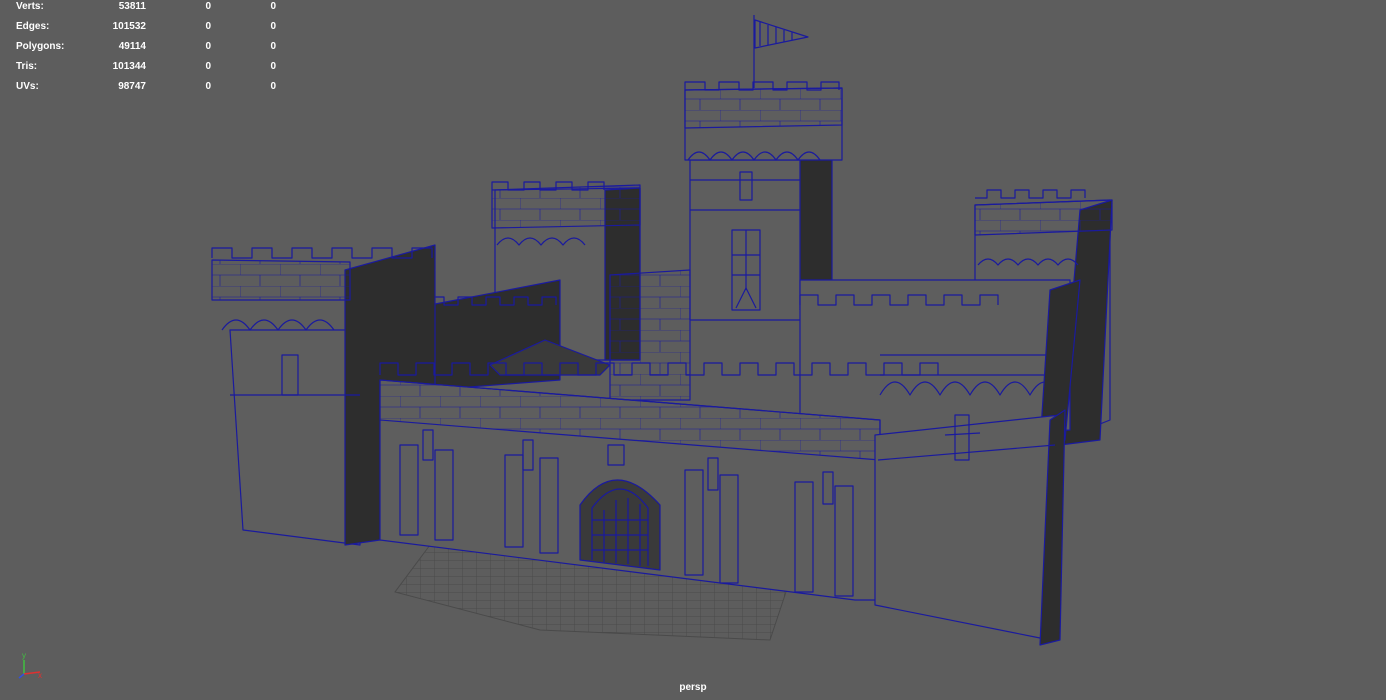 This screenshot has height=700, width=1386. Describe the element at coordinates (781, 51) in the screenshot. I see `flag` at that location.